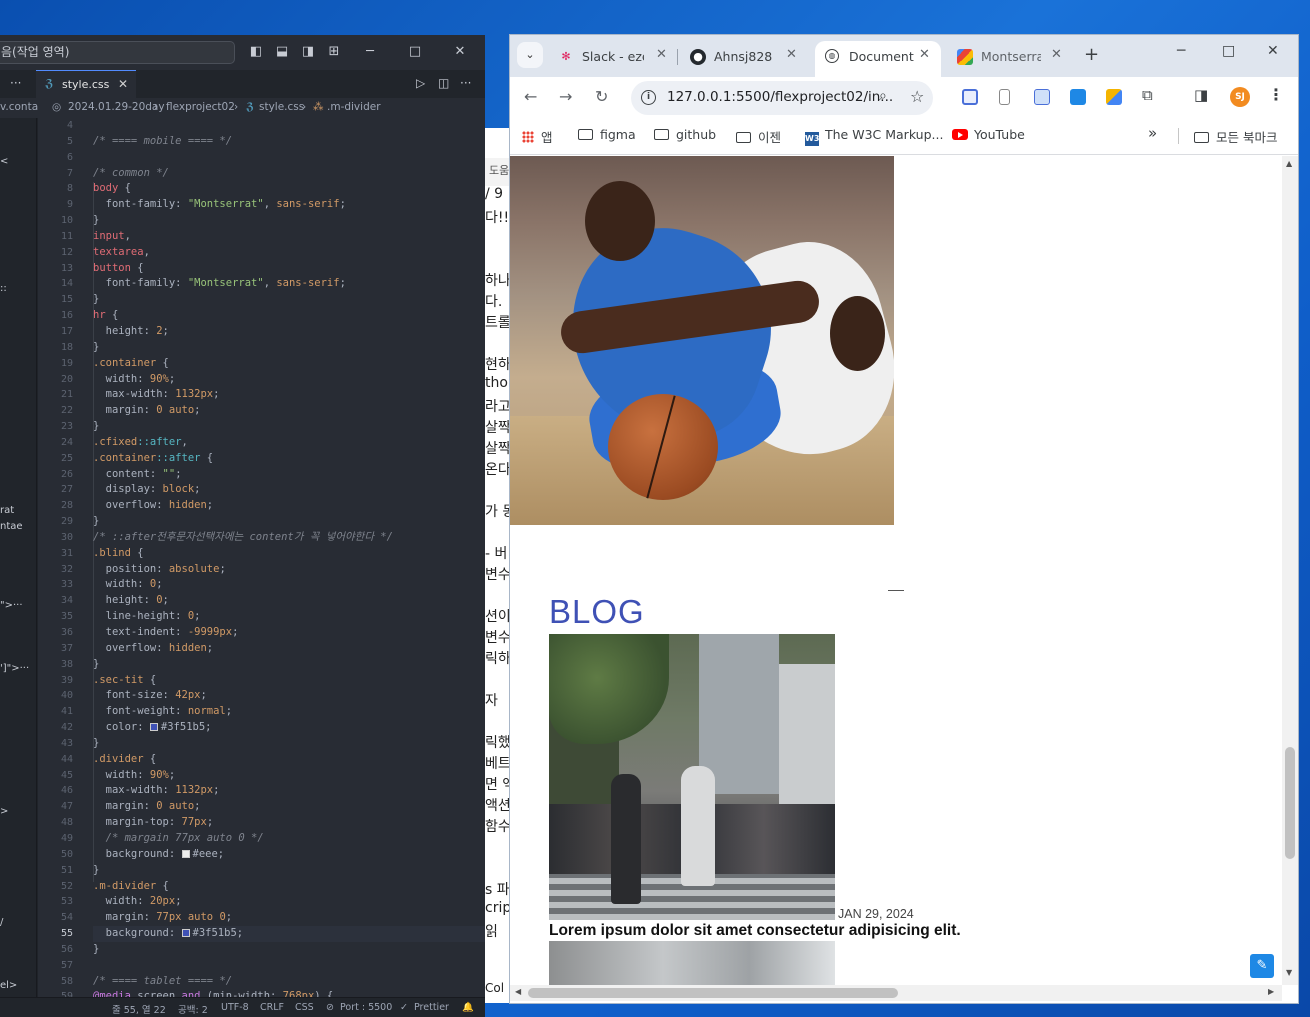 Image resolution: width=1310 pixels, height=1017 pixels. What do you see at coordinates (139, 1009) in the screenshot?
I see `cursor-position: 줄 55, 열 22` at bounding box center [139, 1009].